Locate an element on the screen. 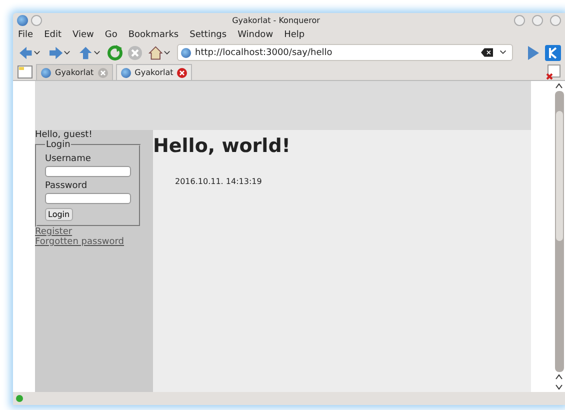 This screenshot has height=410, width=565. new-tab-icon is located at coordinates (25, 72).